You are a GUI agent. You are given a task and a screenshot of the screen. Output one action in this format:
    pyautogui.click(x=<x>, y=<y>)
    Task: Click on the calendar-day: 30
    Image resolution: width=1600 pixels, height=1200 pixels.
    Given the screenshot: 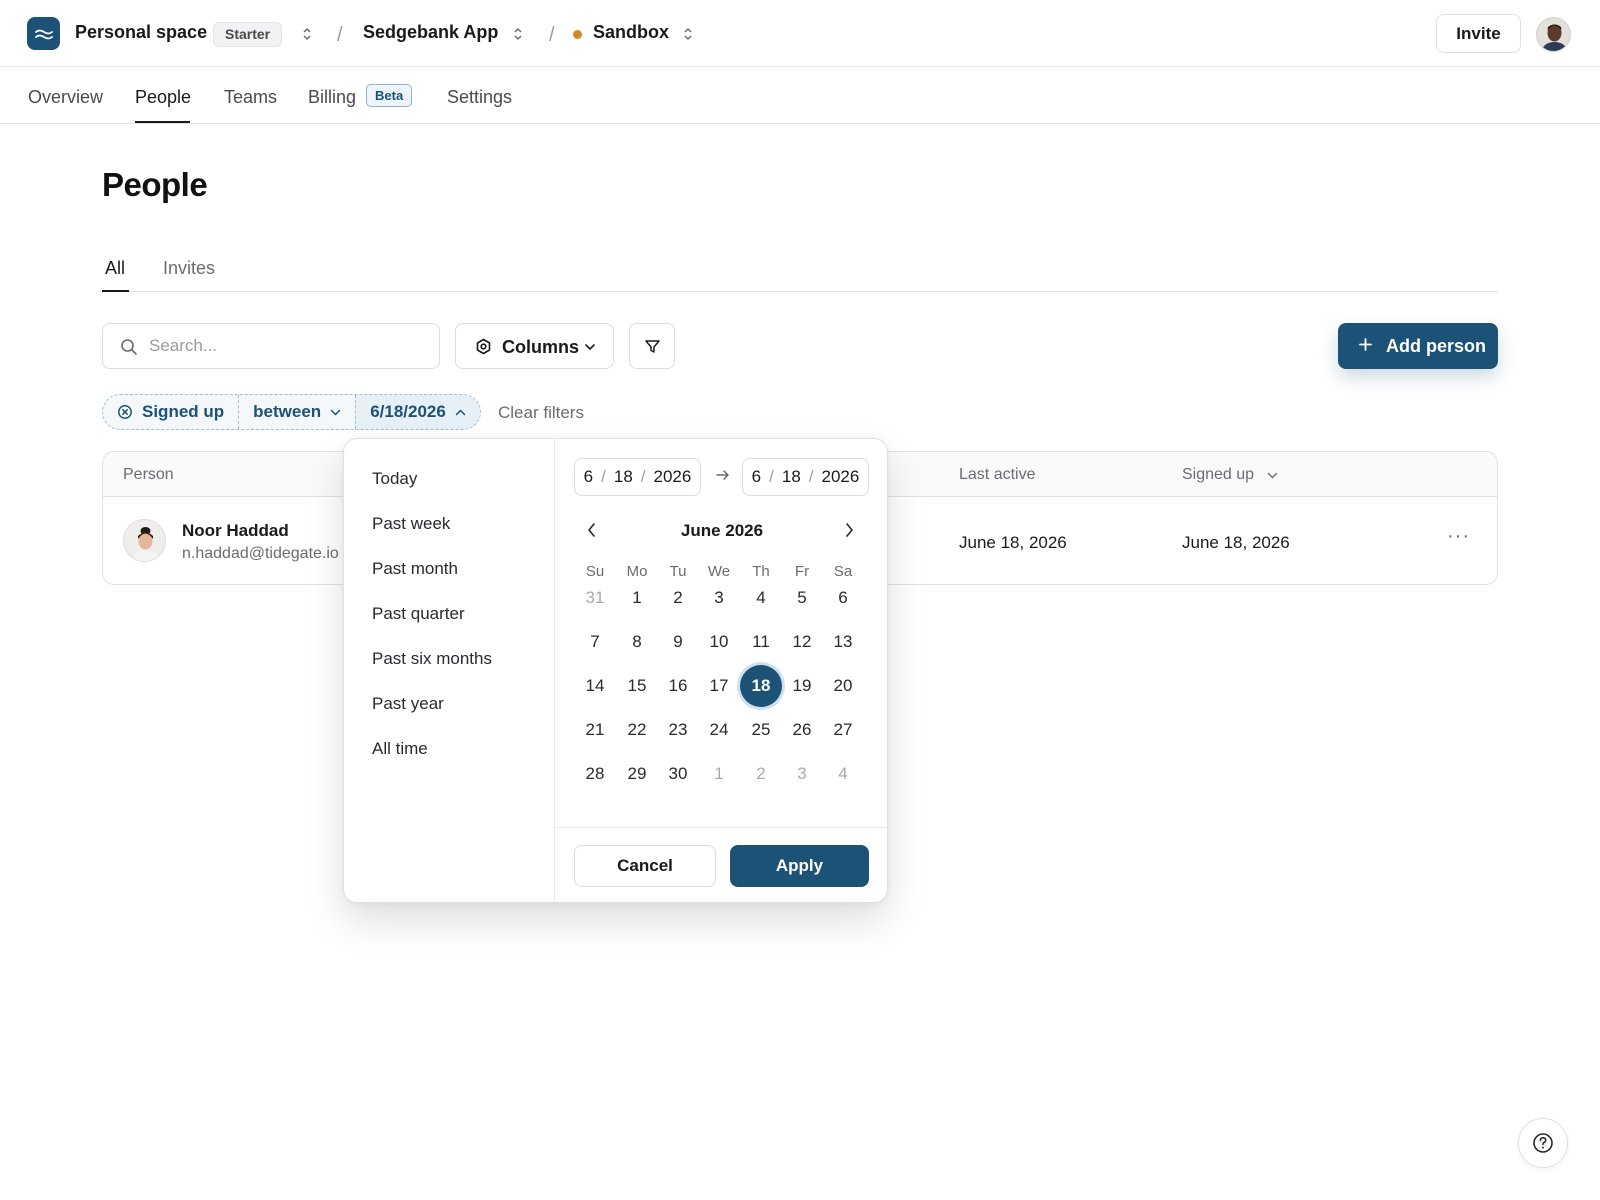 What is the action you would take?
    pyautogui.click(x=678, y=774)
    